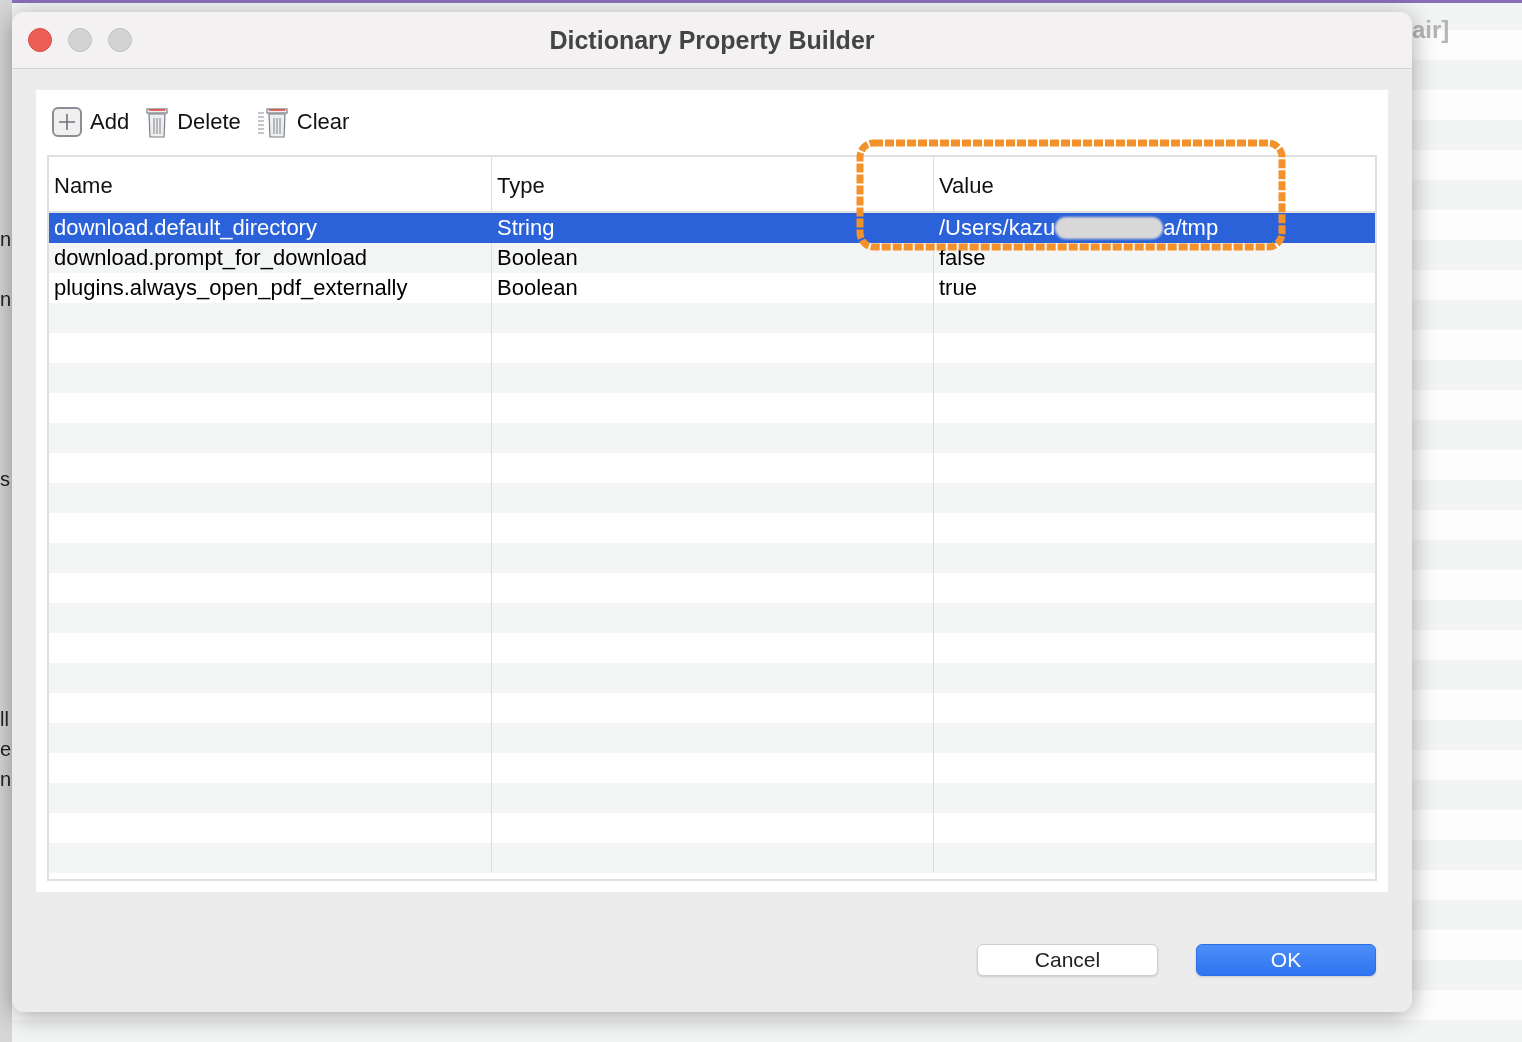 This screenshot has width=1522, height=1042. Describe the element at coordinates (193, 122) in the screenshot. I see `delete-button: Delete` at that location.